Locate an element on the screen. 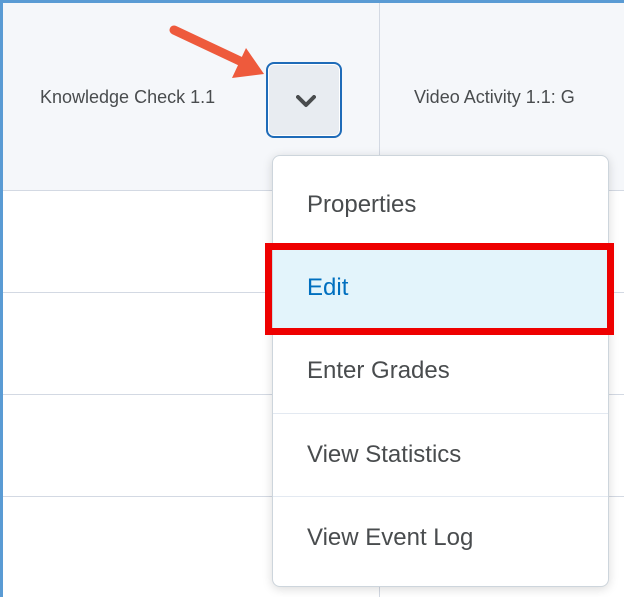  menu-item-enter-grades: Enter Grades is located at coordinates (440, 371).